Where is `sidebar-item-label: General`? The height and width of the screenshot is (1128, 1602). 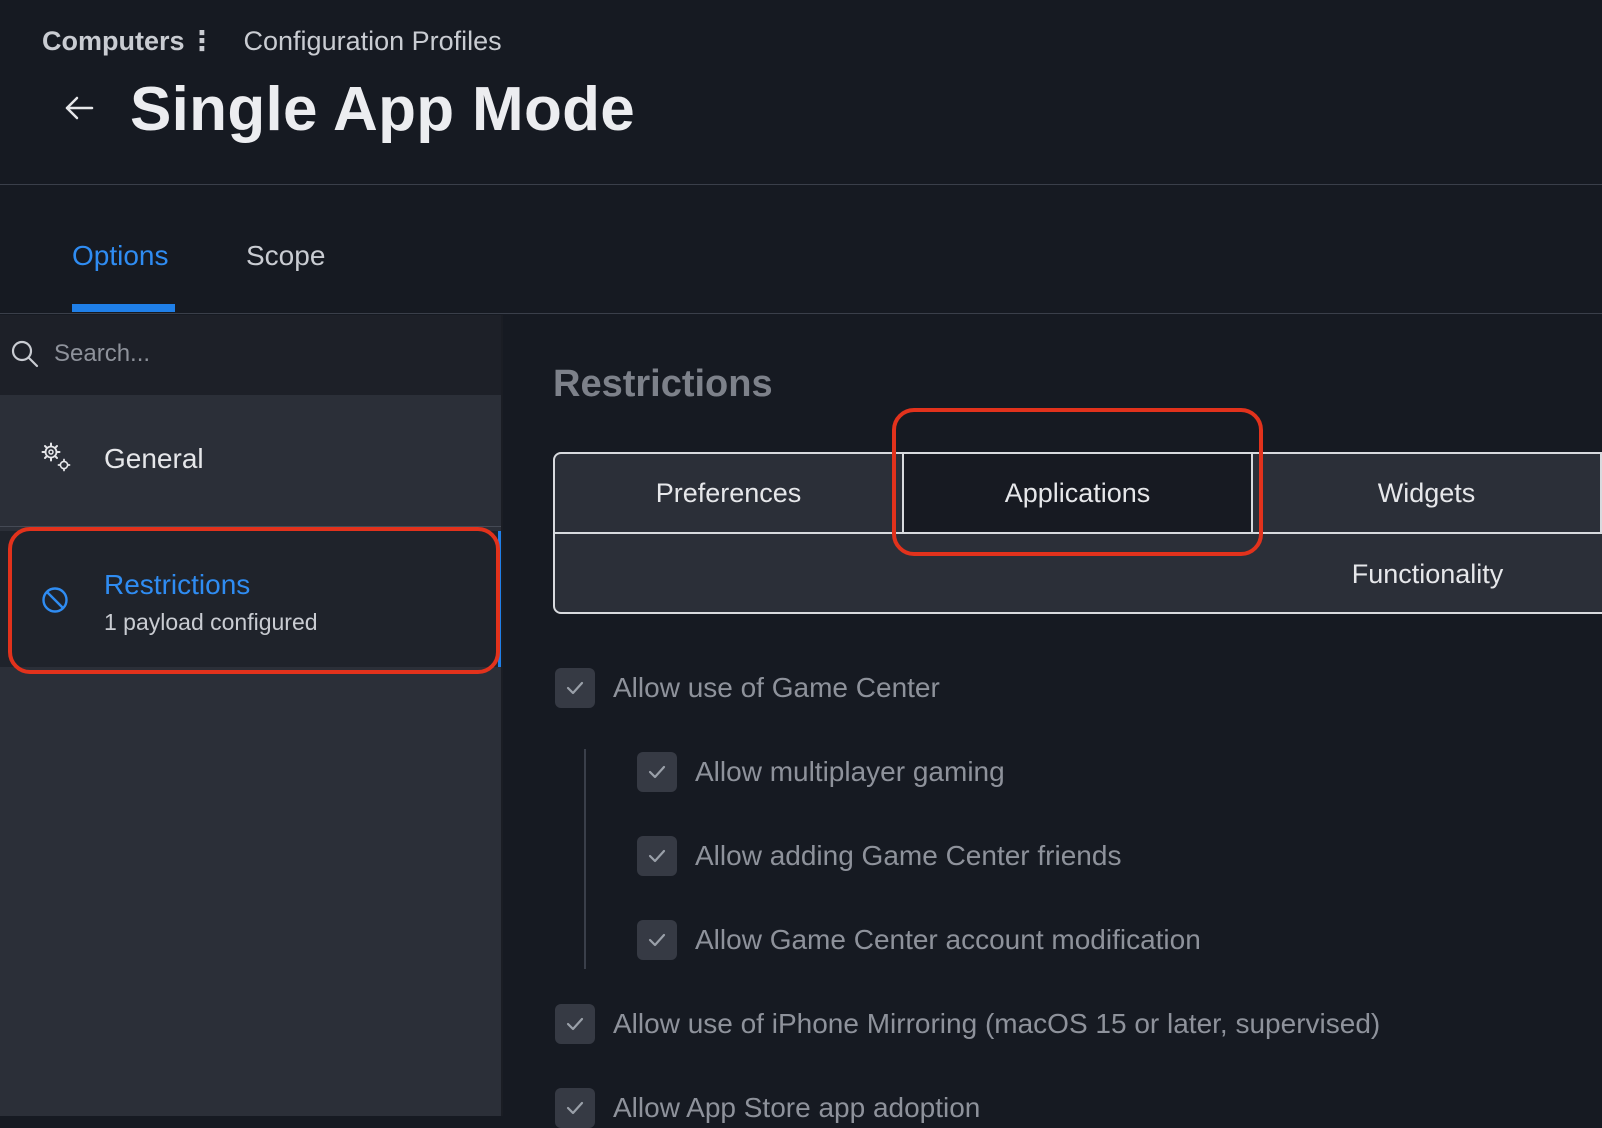 sidebar-item-label: General is located at coordinates (154, 458).